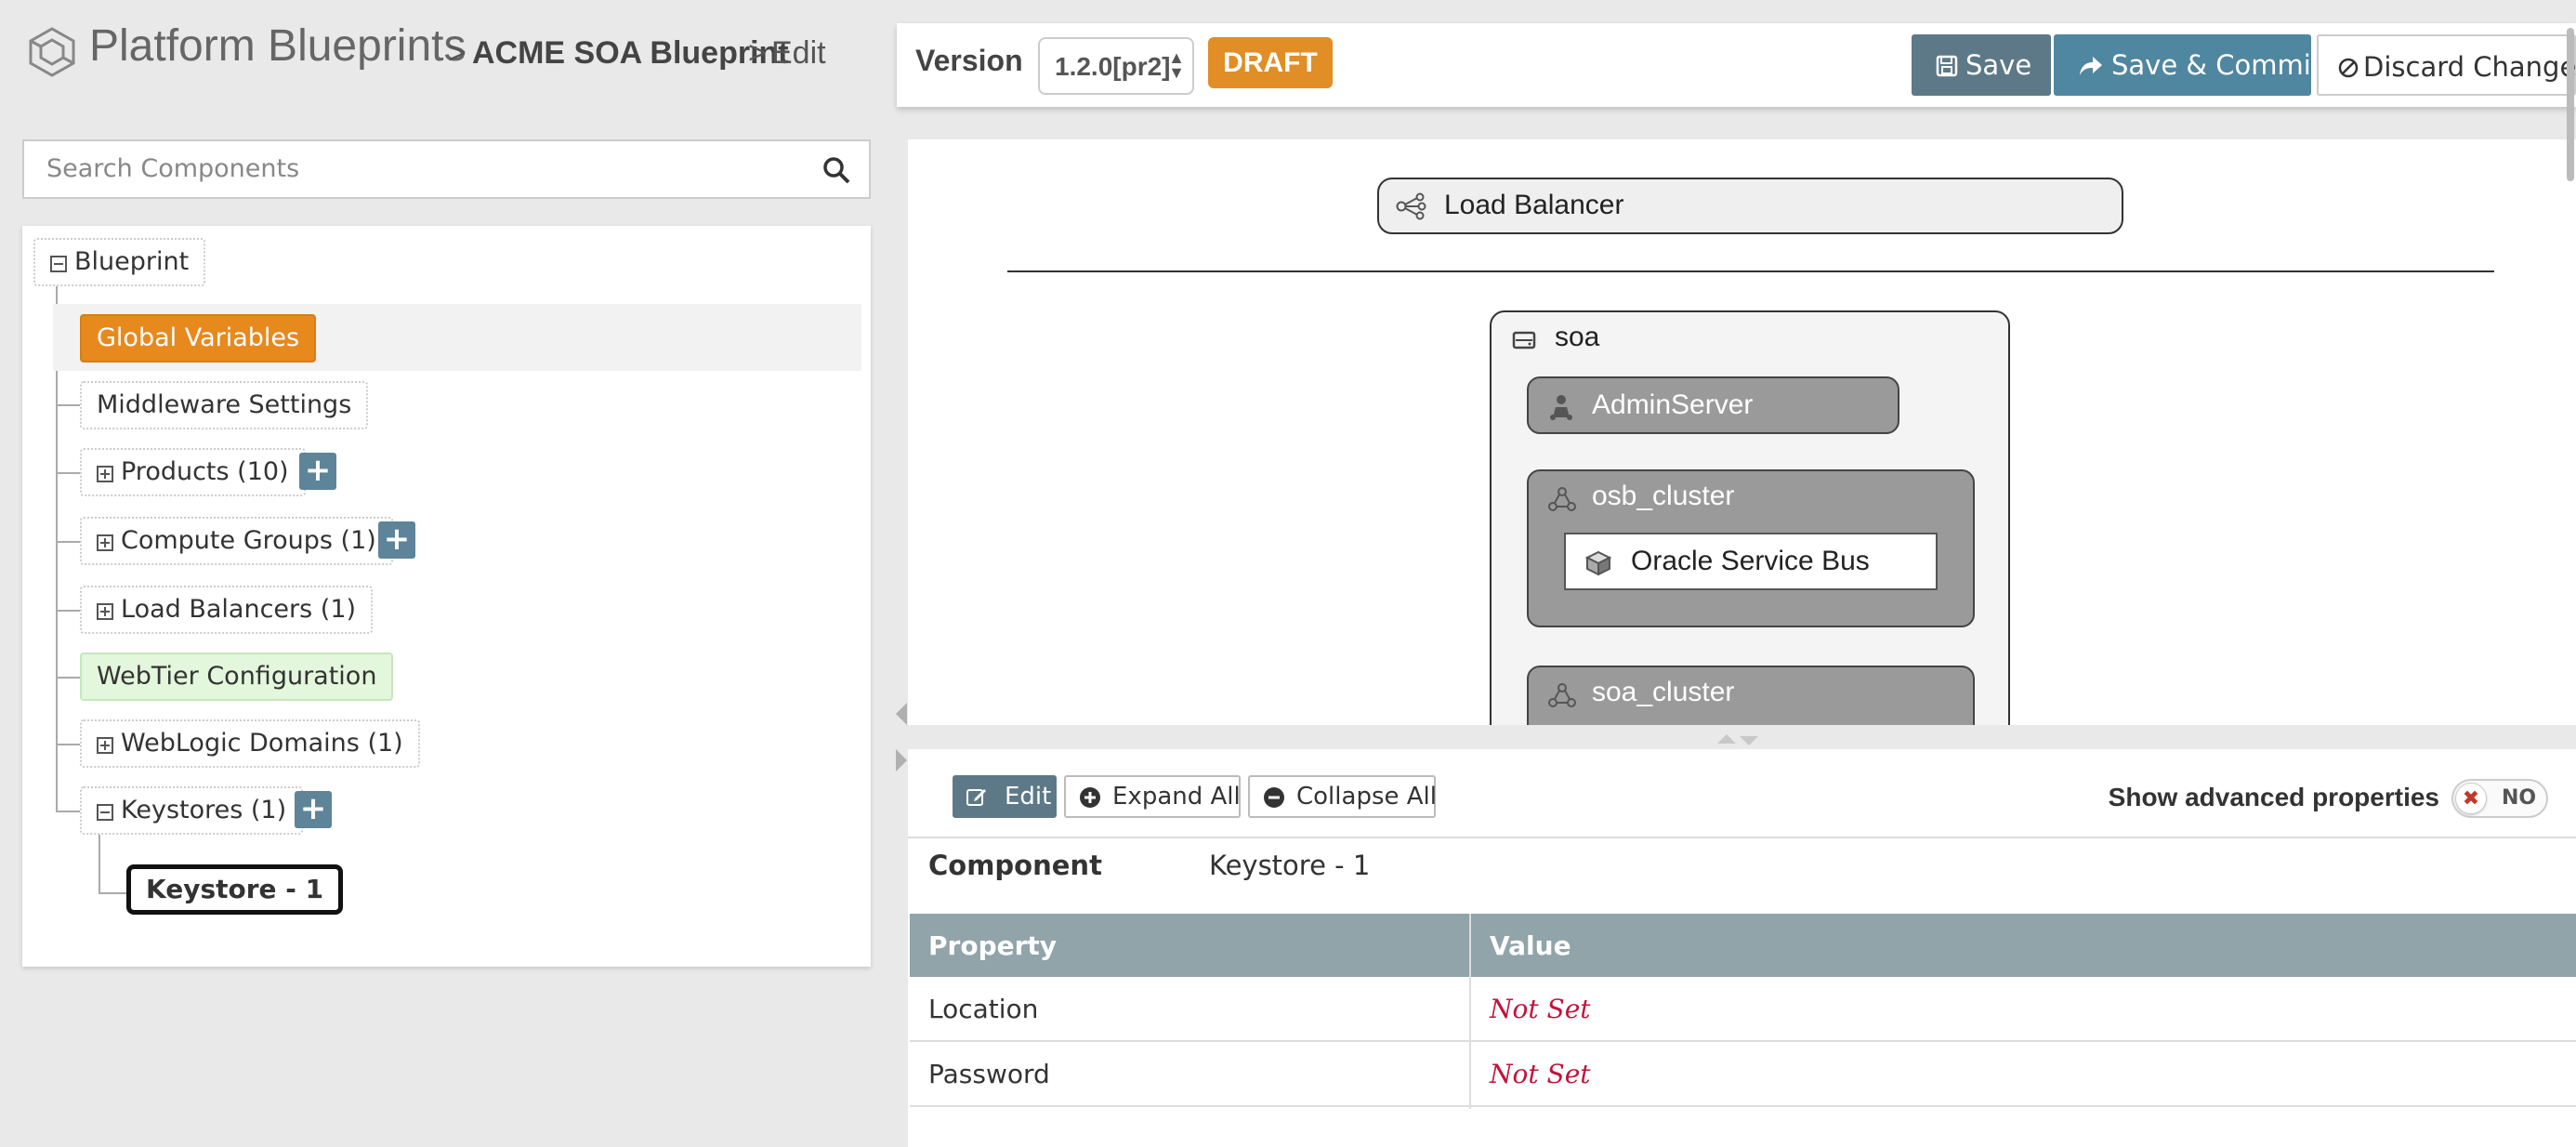  What do you see at coordinates (993, 945) in the screenshot?
I see `column-header-property: Property` at bounding box center [993, 945].